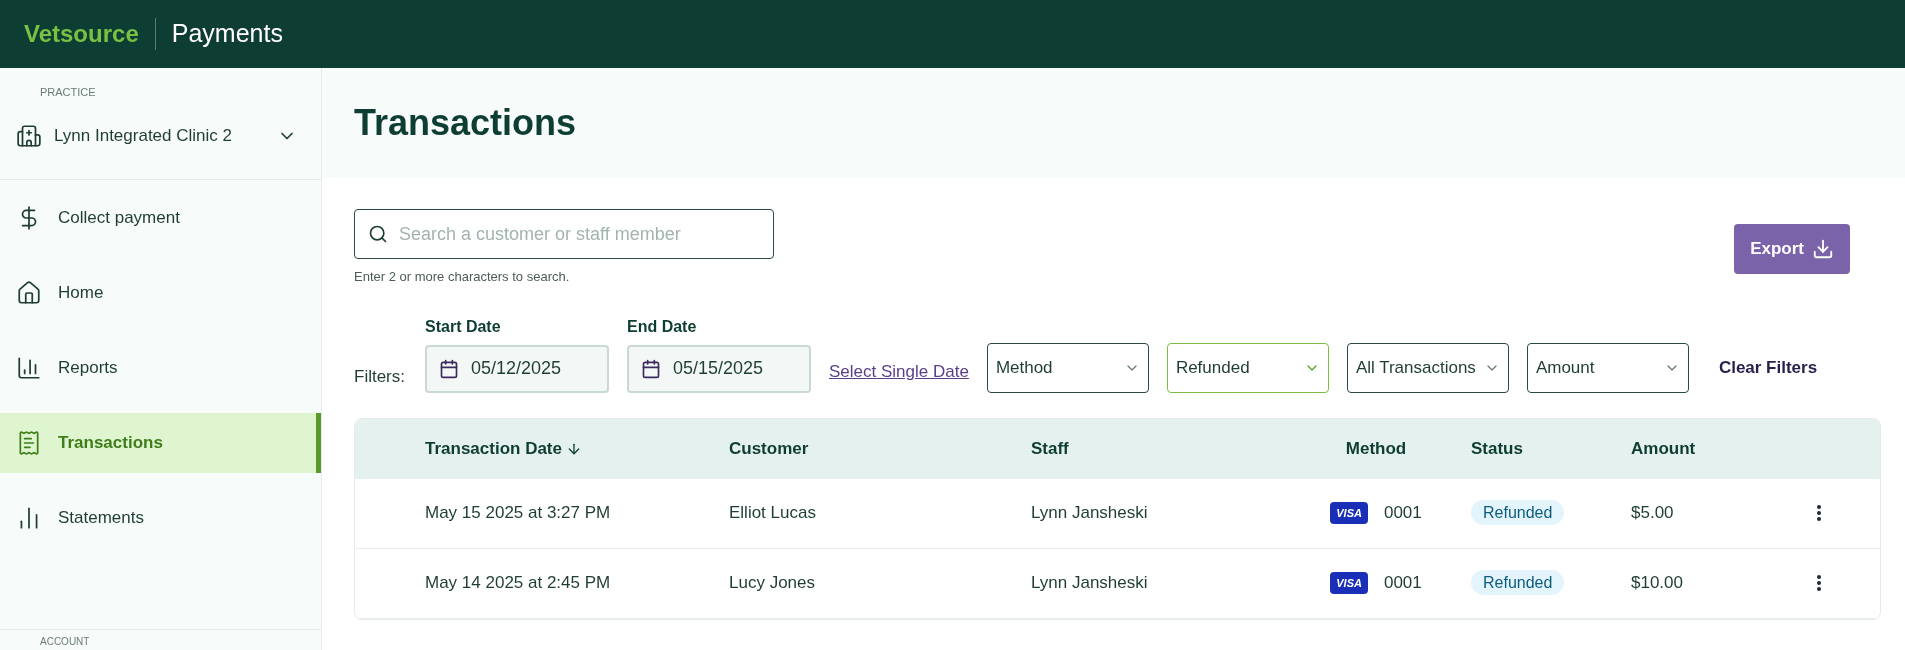  I want to click on column-header: Staff, so click(1050, 448).